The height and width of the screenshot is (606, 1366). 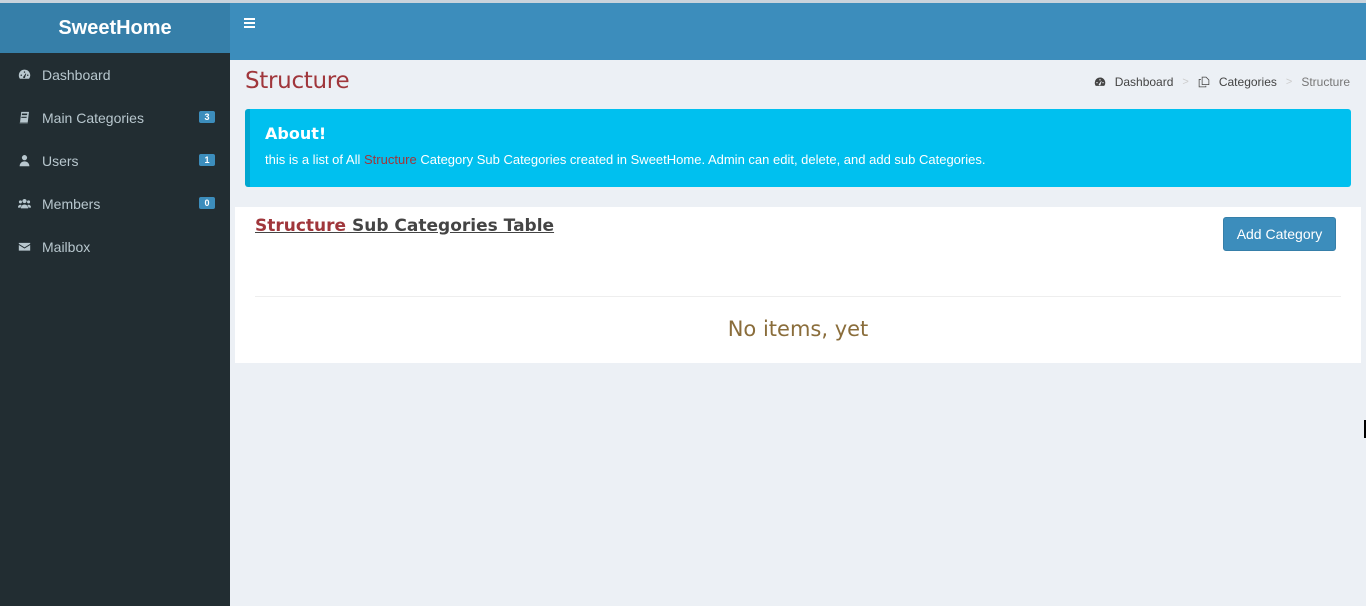 What do you see at coordinates (297, 81) in the screenshot?
I see `page-title: Structure` at bounding box center [297, 81].